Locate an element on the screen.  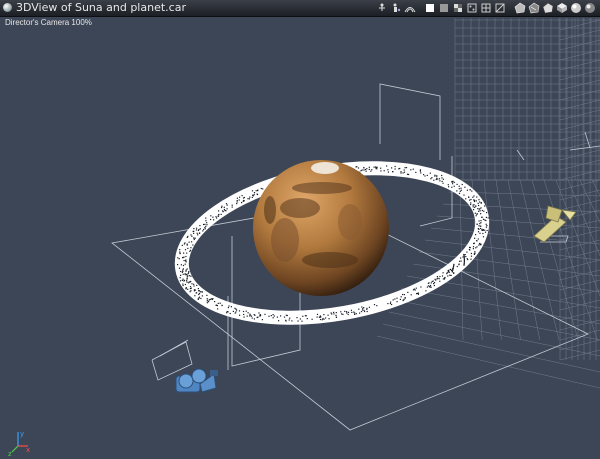
render-style-gray-icon is located at coordinates (444, 8).